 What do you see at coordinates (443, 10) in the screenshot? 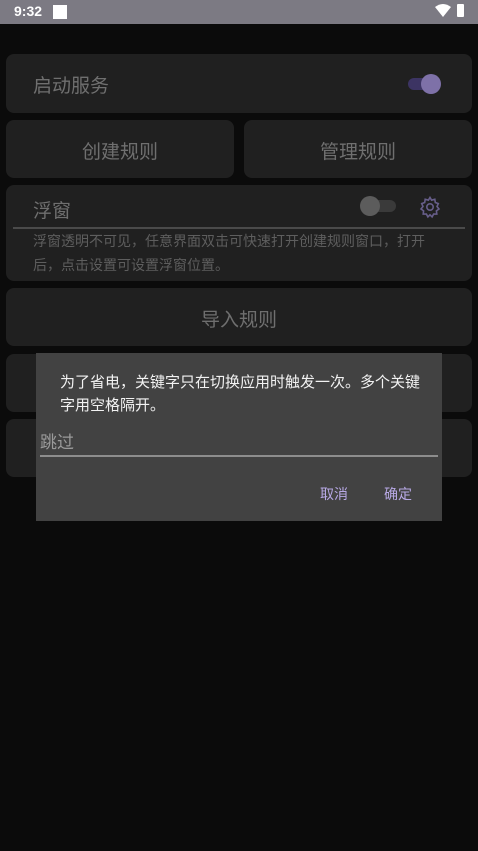
I see `wifi-icon` at bounding box center [443, 10].